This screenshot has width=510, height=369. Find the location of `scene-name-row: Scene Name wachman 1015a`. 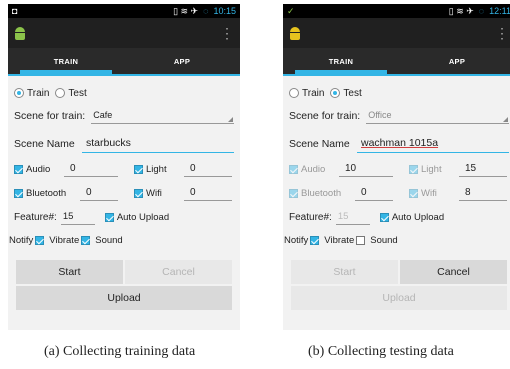

scene-name-row: Scene Name wachman 1015a is located at coordinates (399, 144).